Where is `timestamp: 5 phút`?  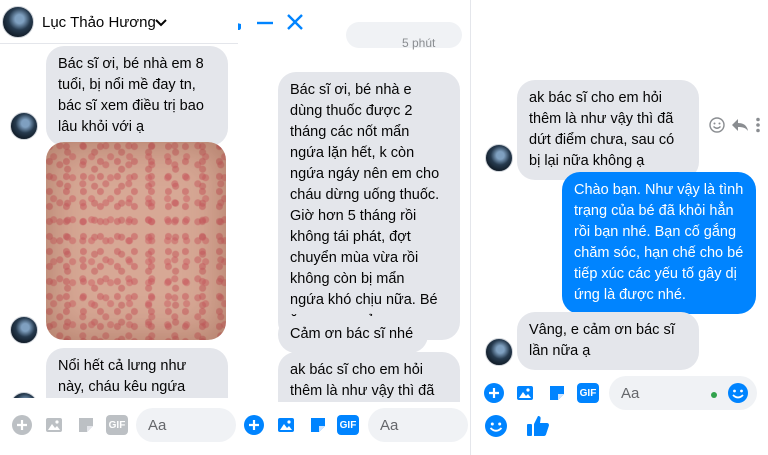
timestamp: 5 phút is located at coordinates (419, 43).